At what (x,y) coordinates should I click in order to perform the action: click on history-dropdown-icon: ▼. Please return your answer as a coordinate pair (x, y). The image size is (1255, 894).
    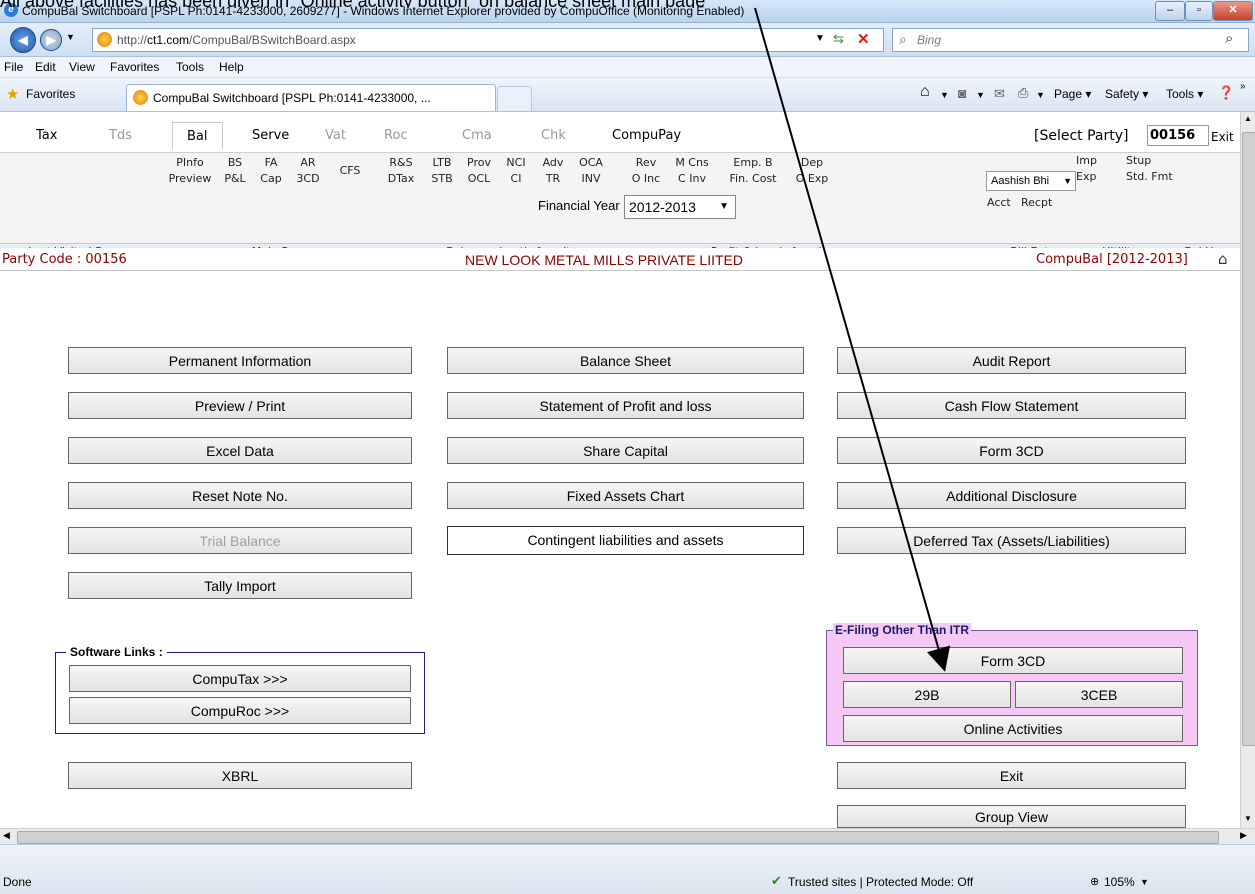
    Looking at the image, I should click on (70, 37).